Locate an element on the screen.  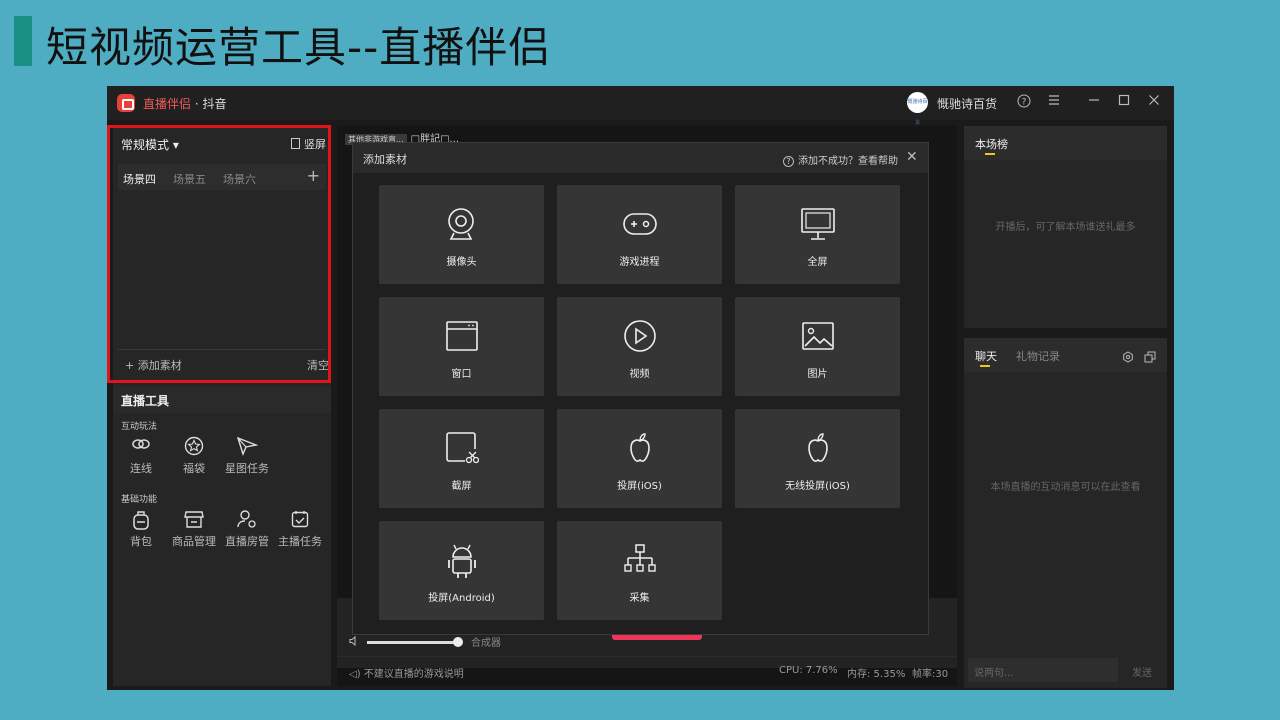
volume-slider-handle is located at coordinates (458, 642).